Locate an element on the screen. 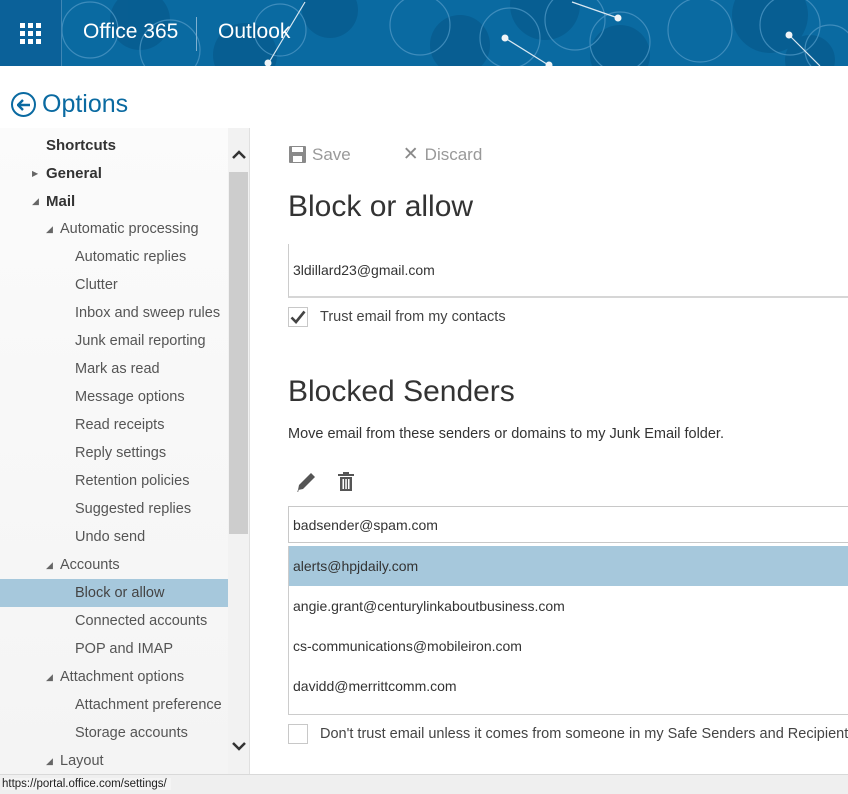 This screenshot has height=794, width=848. save-label: Save is located at coordinates (331, 154).